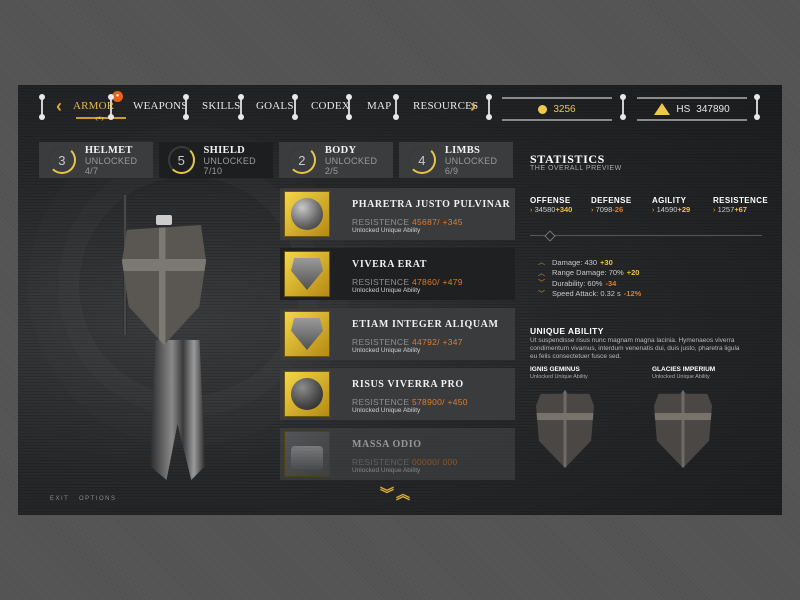  I want to click on category-title: BODY, so click(340, 150).